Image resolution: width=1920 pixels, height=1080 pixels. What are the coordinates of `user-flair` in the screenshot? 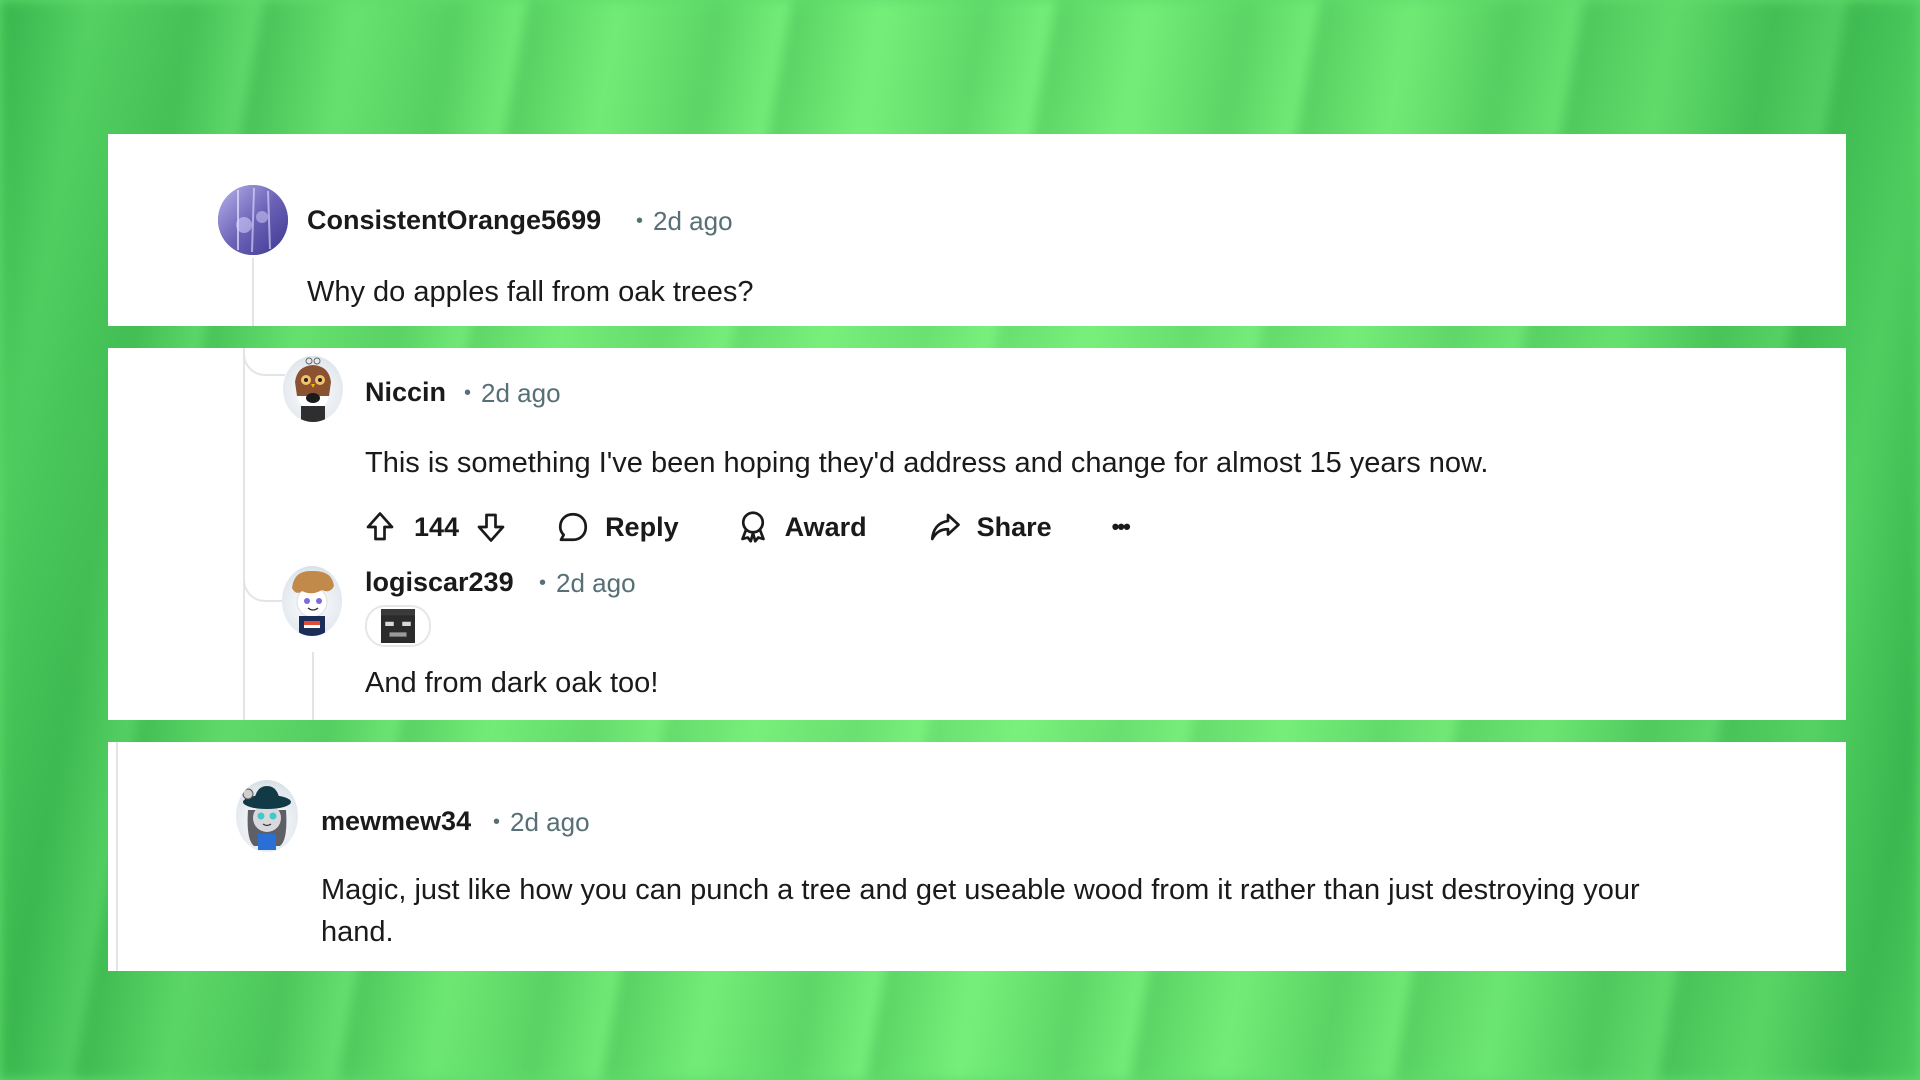 It's located at (398, 626).